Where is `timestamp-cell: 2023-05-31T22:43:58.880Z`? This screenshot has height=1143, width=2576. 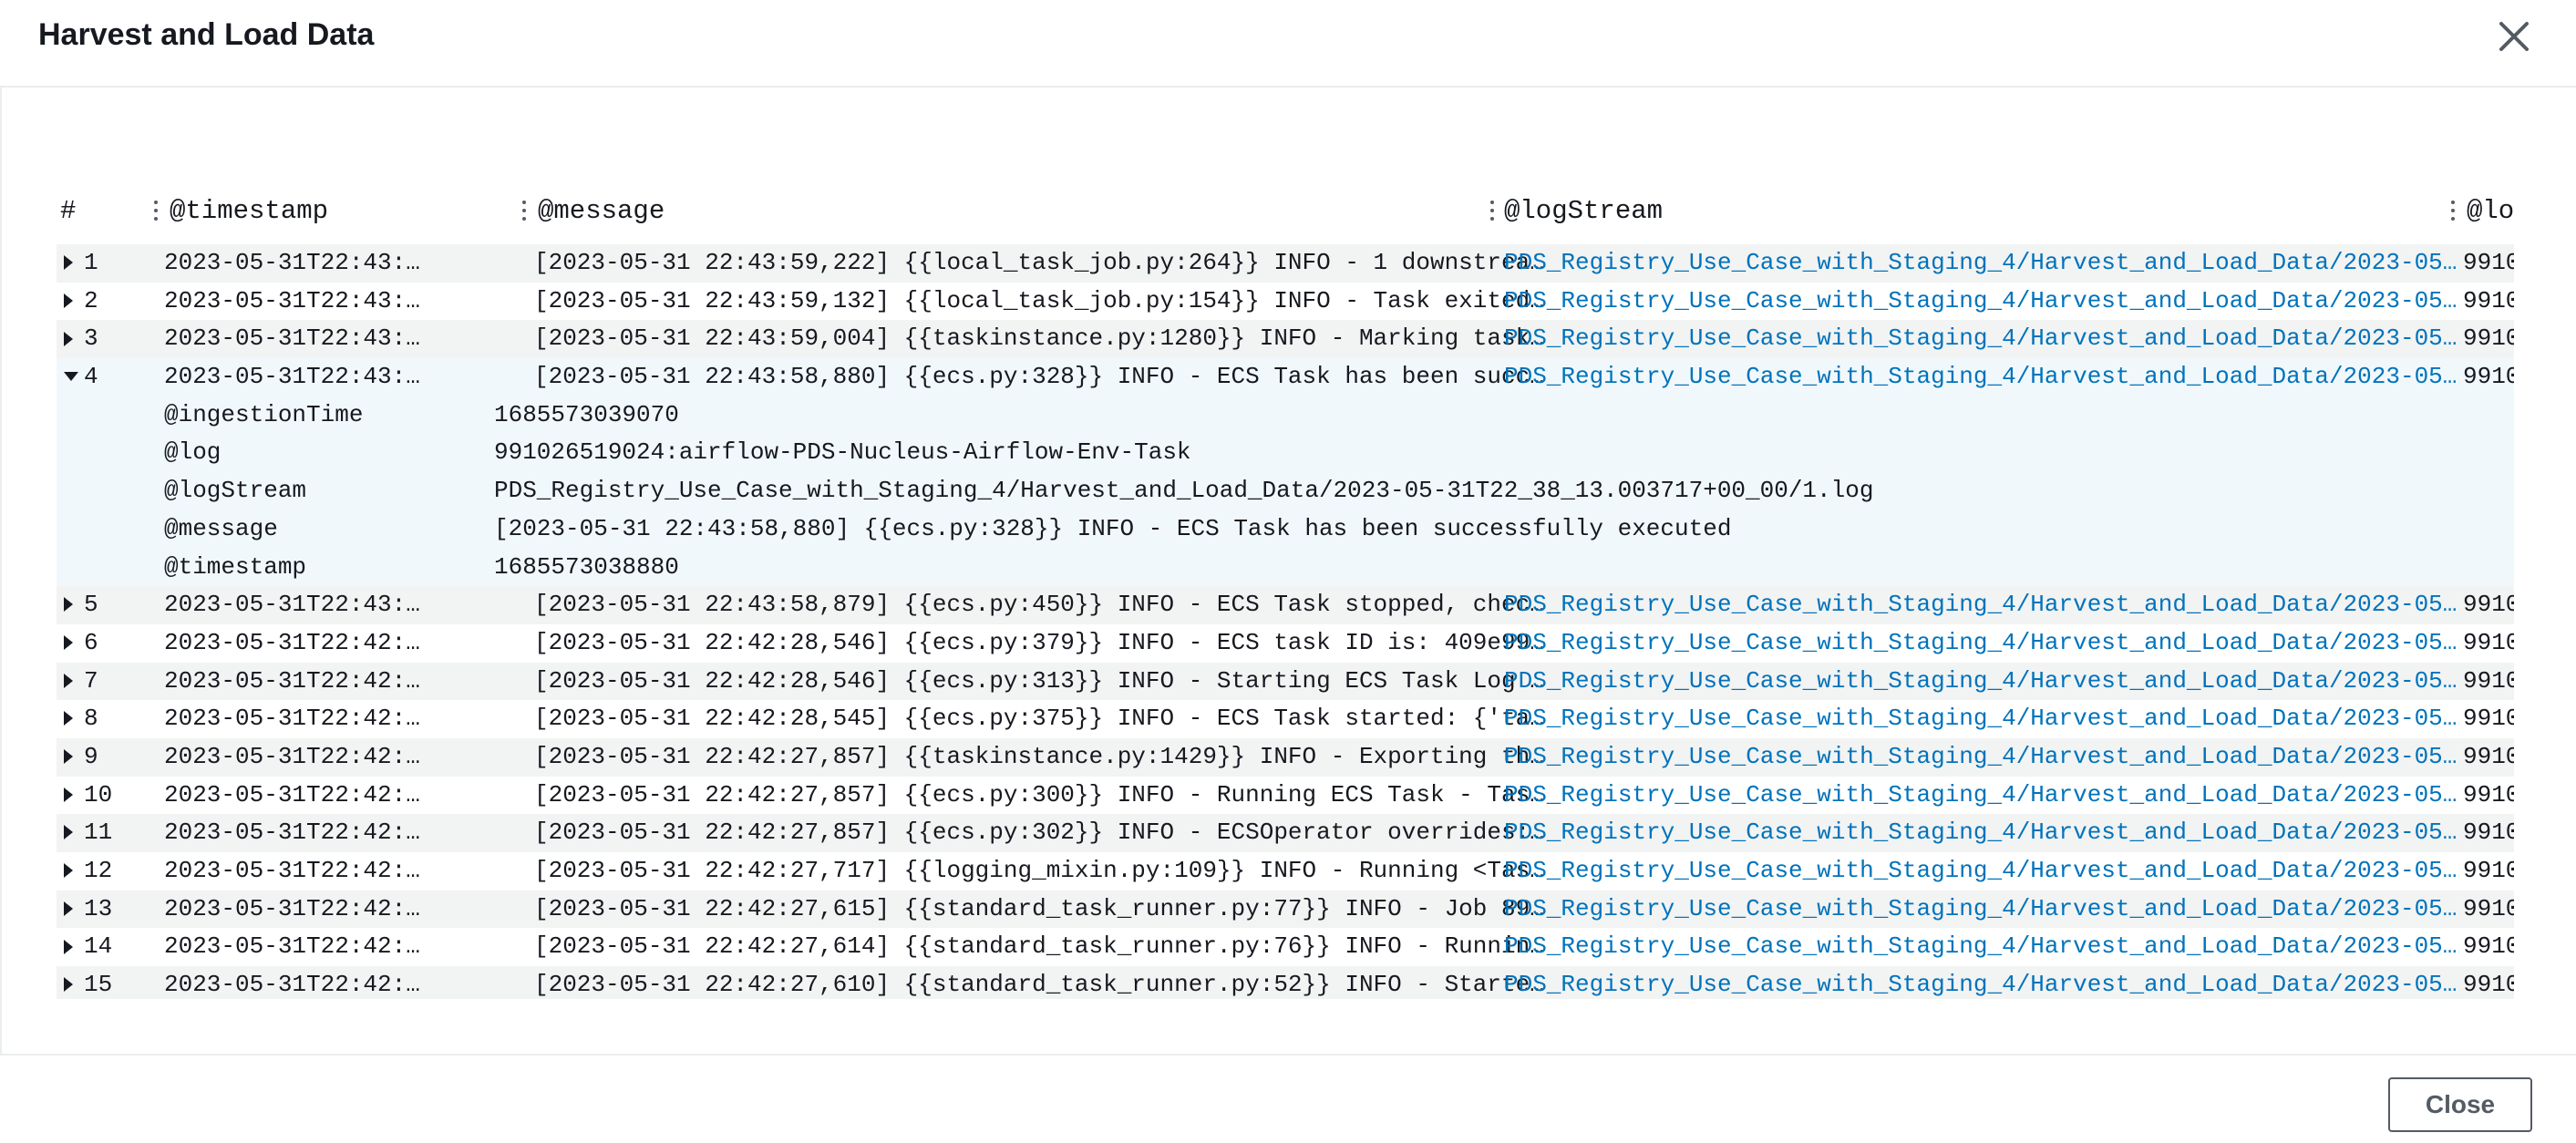 timestamp-cell: 2023-05-31T22:43:58.880Z is located at coordinates (296, 377).